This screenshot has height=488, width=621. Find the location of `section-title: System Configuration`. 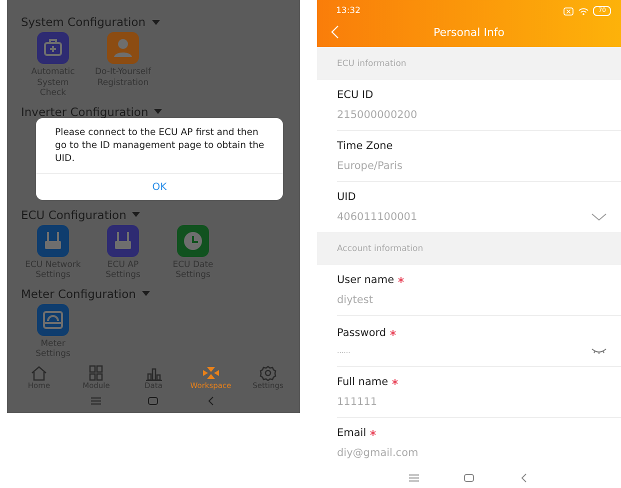

section-title: System Configuration is located at coordinates (83, 22).